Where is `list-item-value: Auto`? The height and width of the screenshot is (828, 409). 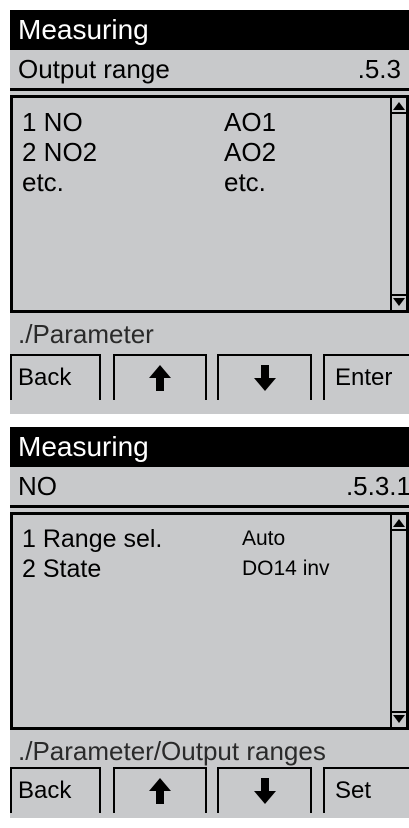
list-item-value: Auto is located at coordinates (264, 538).